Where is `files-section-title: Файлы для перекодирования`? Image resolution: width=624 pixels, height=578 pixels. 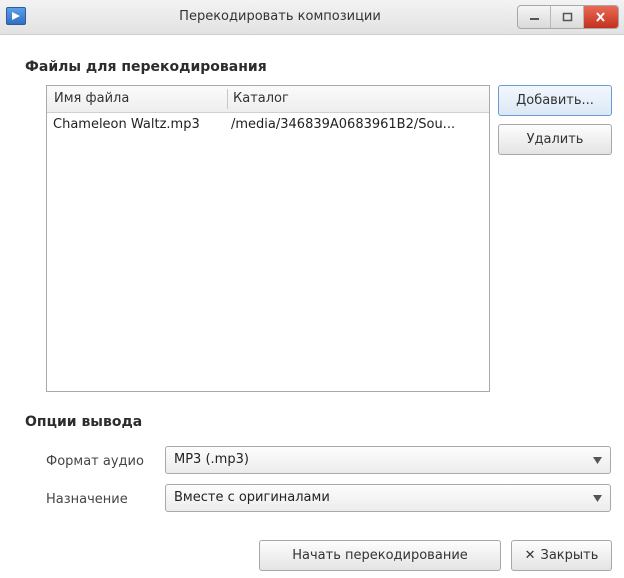 files-section-title: Файлы для перекодирования is located at coordinates (146, 67).